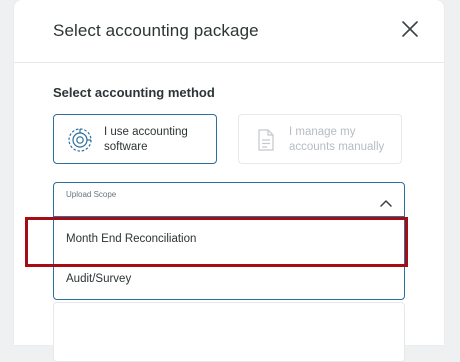 The image size is (460, 362). I want to click on accounting-method-label: Select accounting method, so click(134, 92).